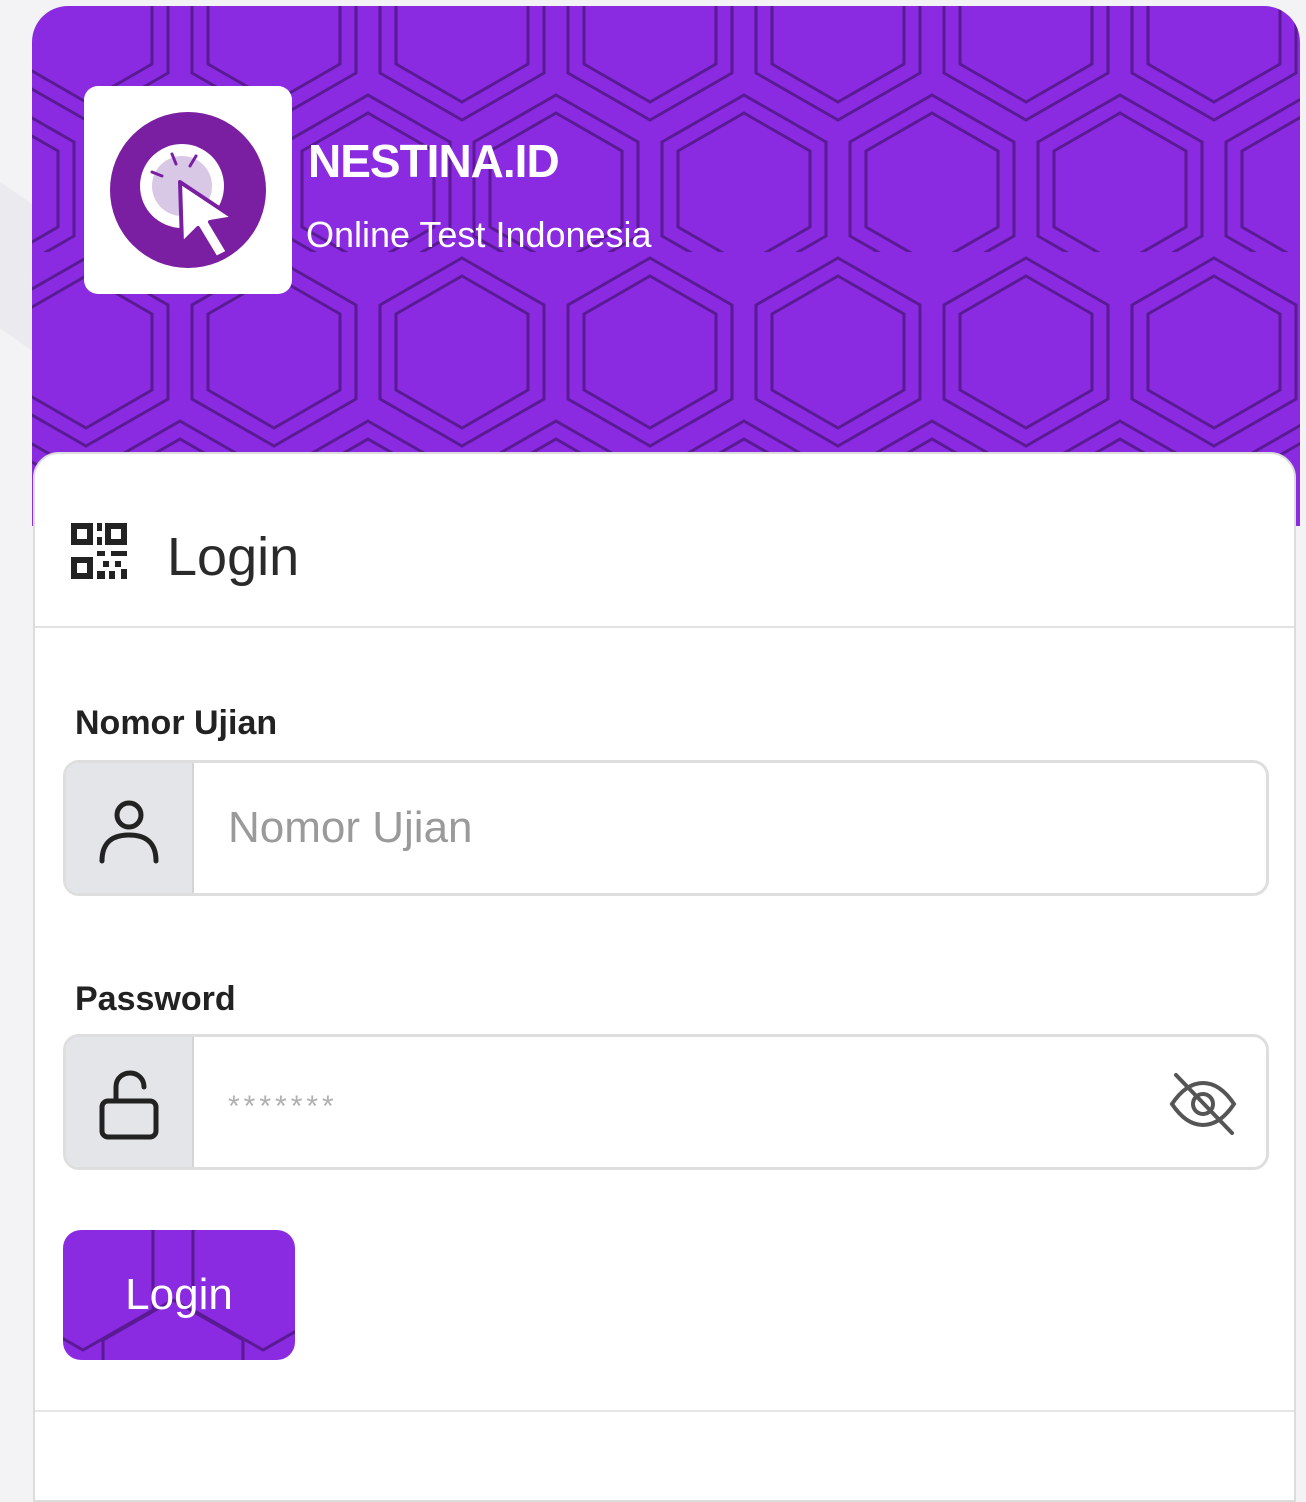  What do you see at coordinates (664, 1411) in the screenshot?
I see `card-footer-divider` at bounding box center [664, 1411].